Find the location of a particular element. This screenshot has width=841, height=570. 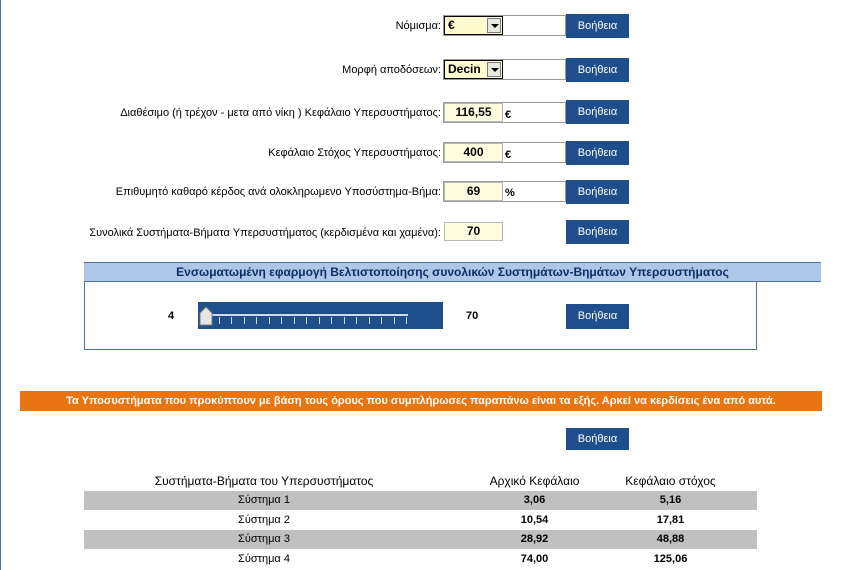

initial-capital: 74,00 is located at coordinates (534, 559).